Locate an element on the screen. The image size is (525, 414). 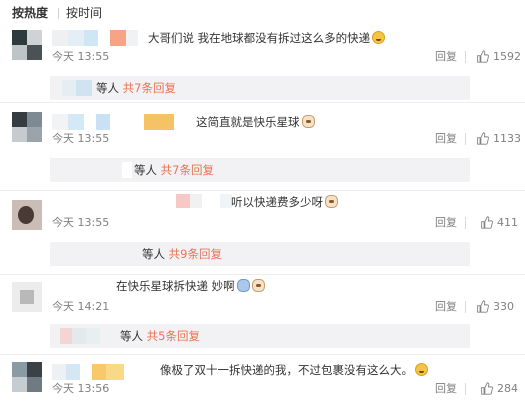
comment-time: 今天 13:56 is located at coordinates (81, 388).